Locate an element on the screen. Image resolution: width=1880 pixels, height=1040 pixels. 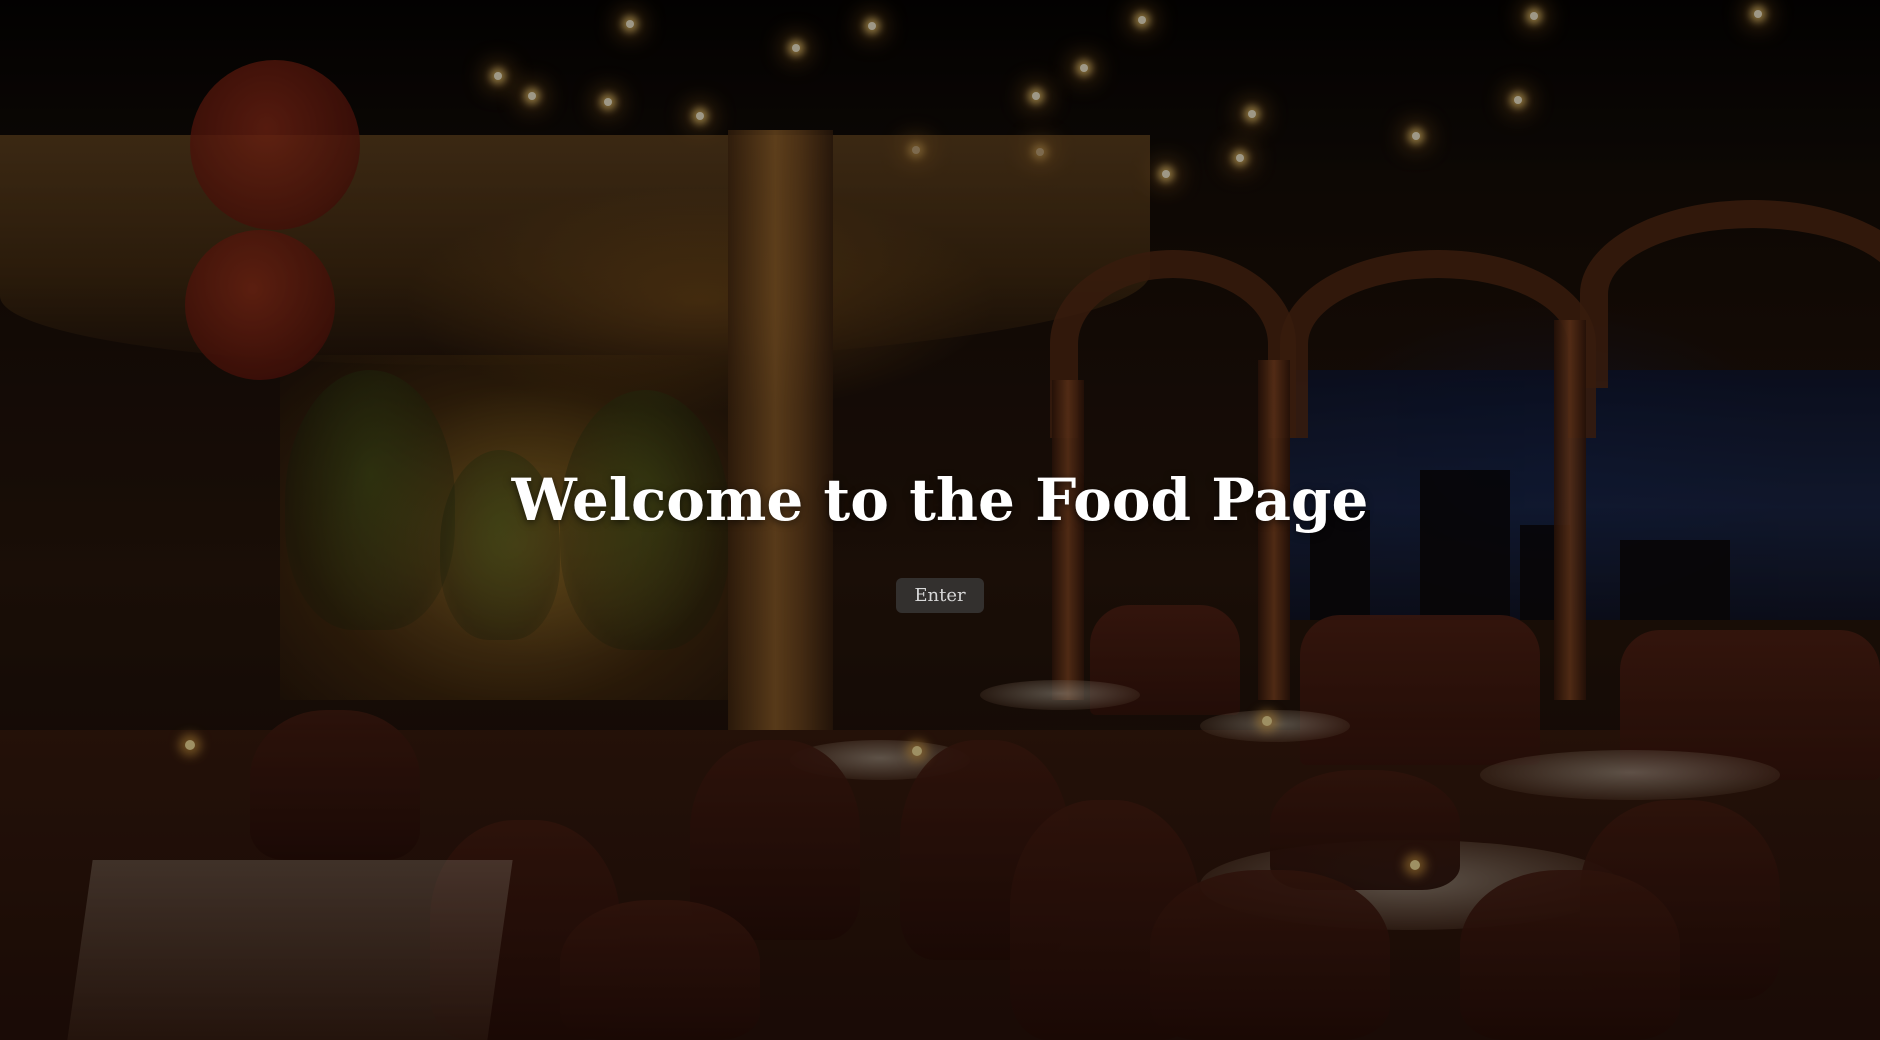
hero-content: Welcome to the Food Page Enter is located at coordinates (940, 536).